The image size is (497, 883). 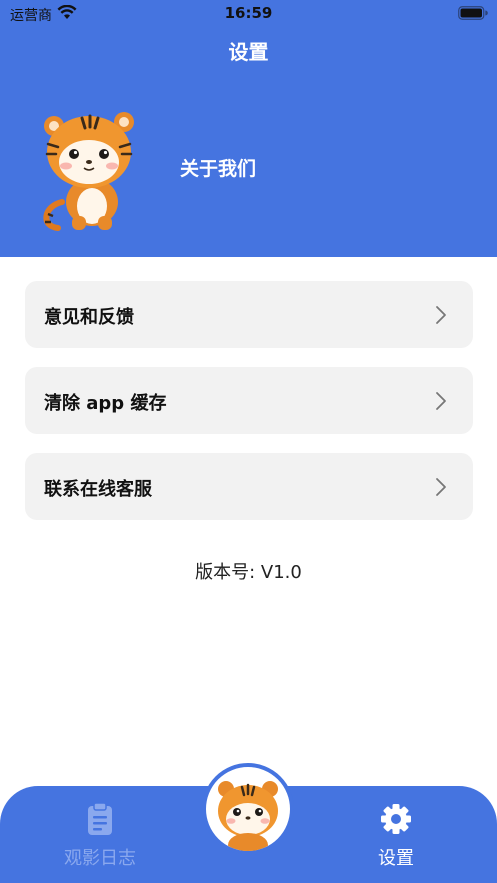 What do you see at coordinates (248, 52) in the screenshot?
I see `page-title: 设置` at bounding box center [248, 52].